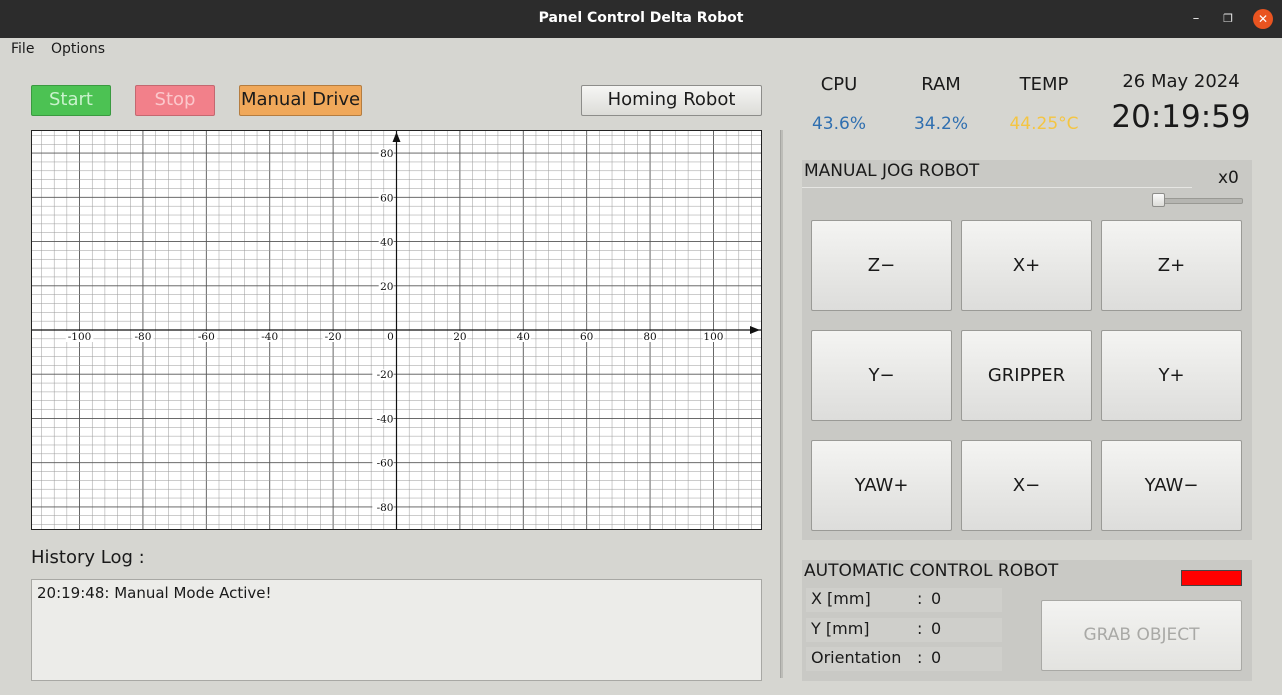 The width and height of the screenshot is (1282, 695). What do you see at coordinates (904, 630) in the screenshot?
I see `y-field-row: Y [mm] : 0` at bounding box center [904, 630].